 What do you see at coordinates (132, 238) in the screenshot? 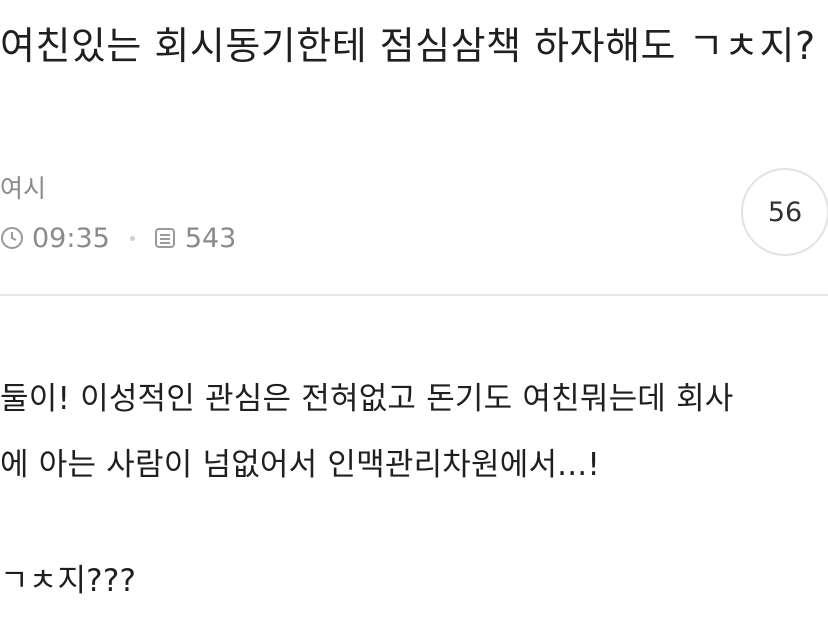
I see `meta-separator` at bounding box center [132, 238].